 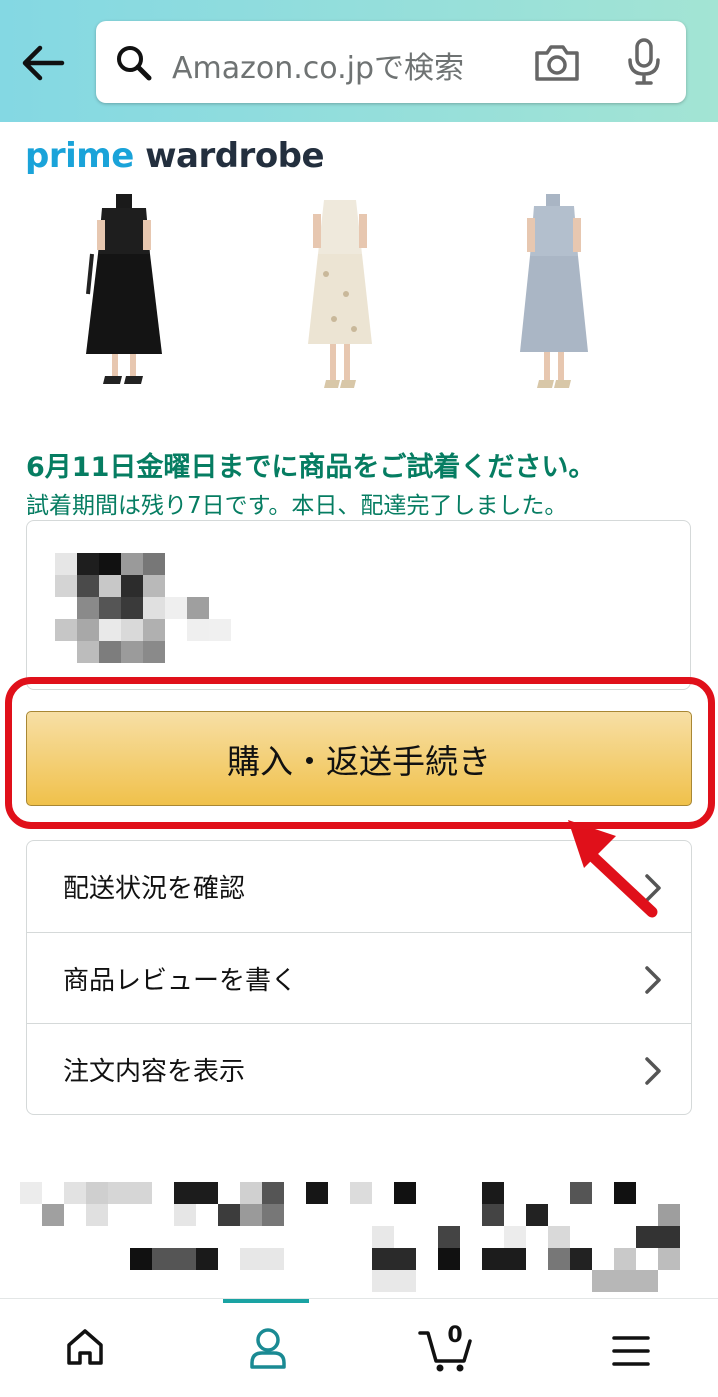 What do you see at coordinates (554, 293) in the screenshot?
I see `product-image-blue-dress` at bounding box center [554, 293].